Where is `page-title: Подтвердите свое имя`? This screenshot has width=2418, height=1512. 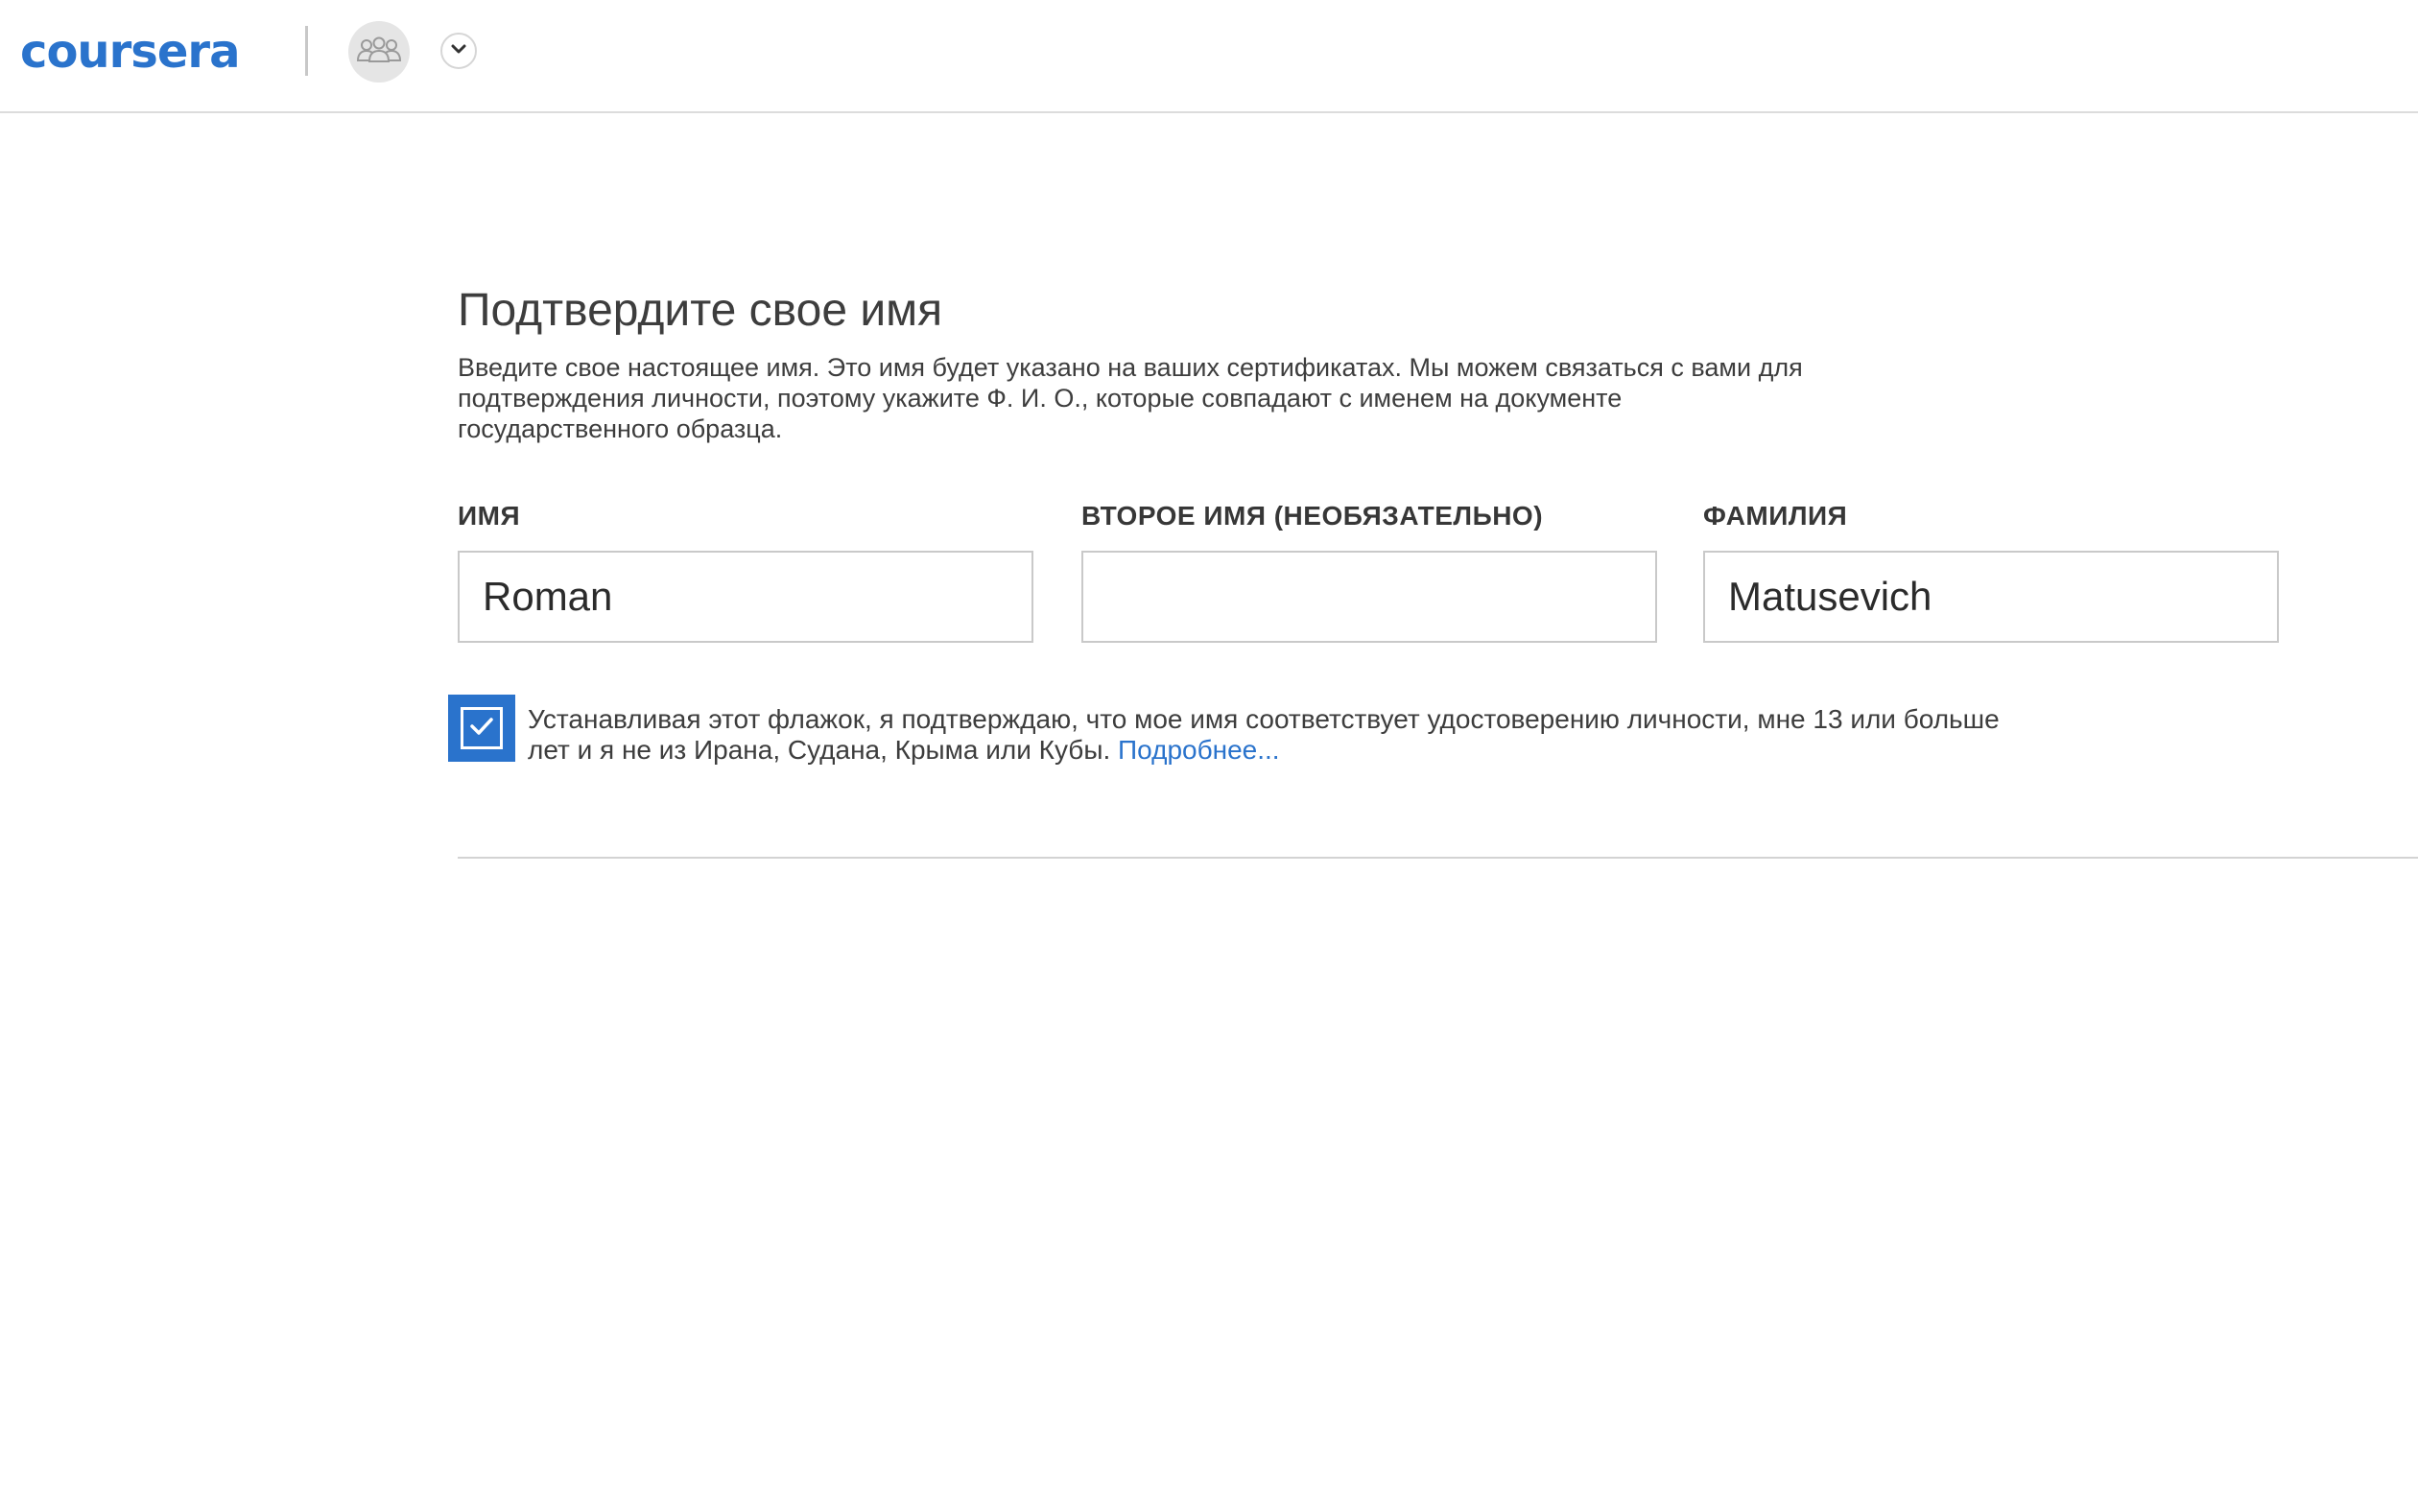
page-title: Подтвердите свое имя is located at coordinates (701, 310).